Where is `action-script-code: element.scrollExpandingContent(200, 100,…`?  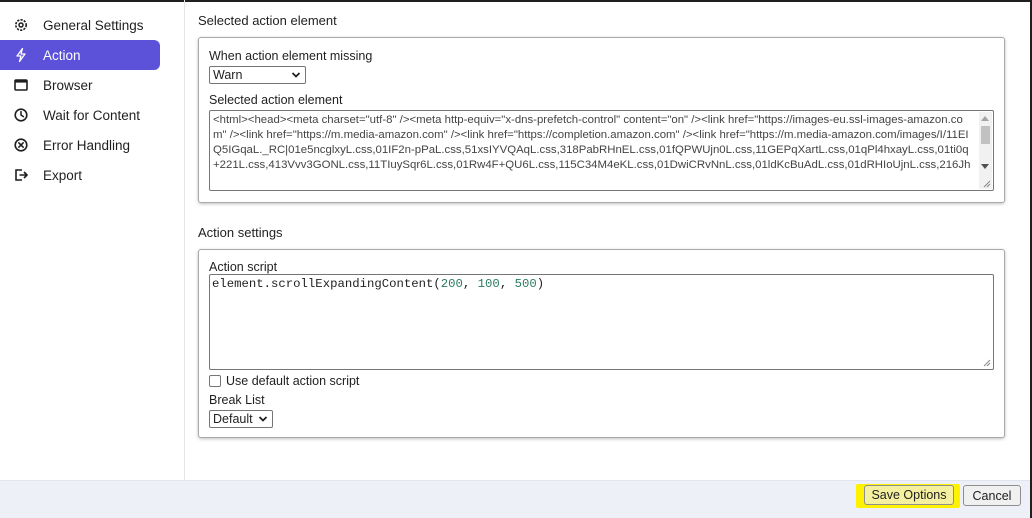
action-script-code: element.scrollExpandingContent(200, 100,… is located at coordinates (378, 284).